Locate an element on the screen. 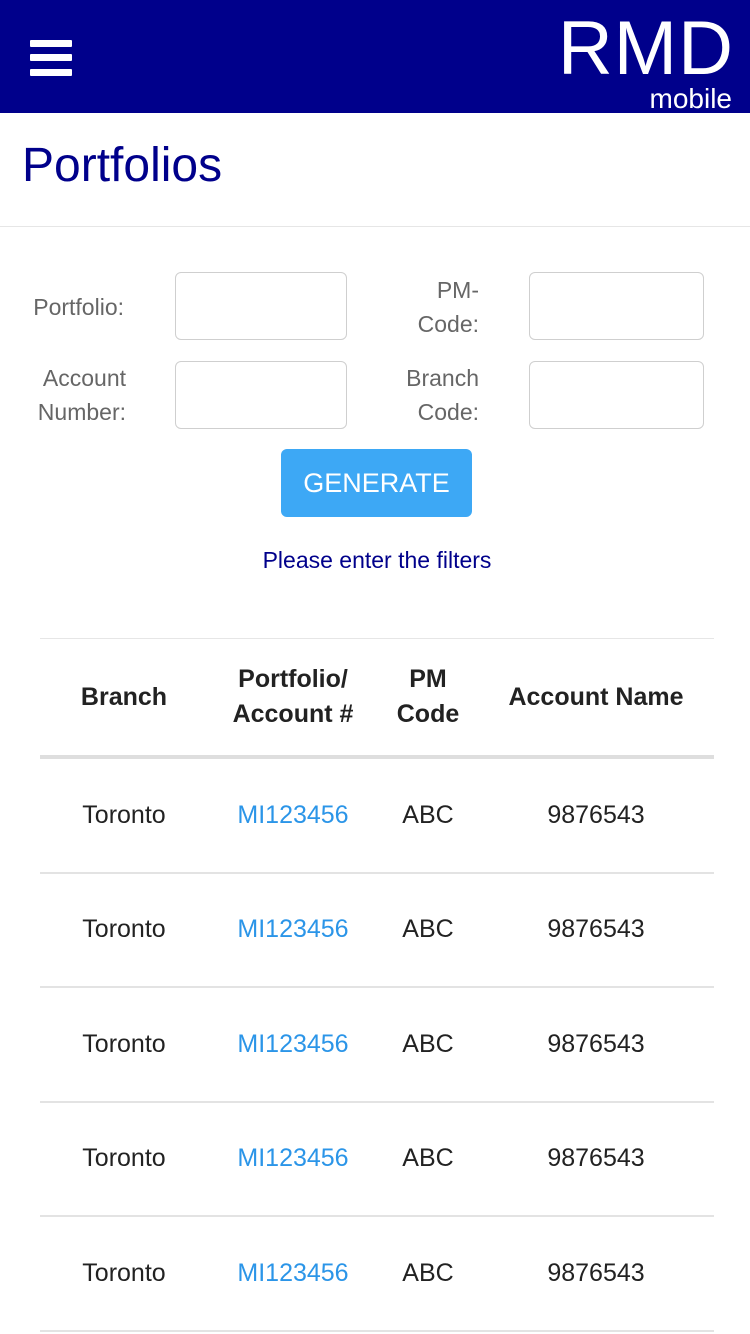 The image size is (750, 1334). pm-code-label: PM- Code: is located at coordinates (448, 307).